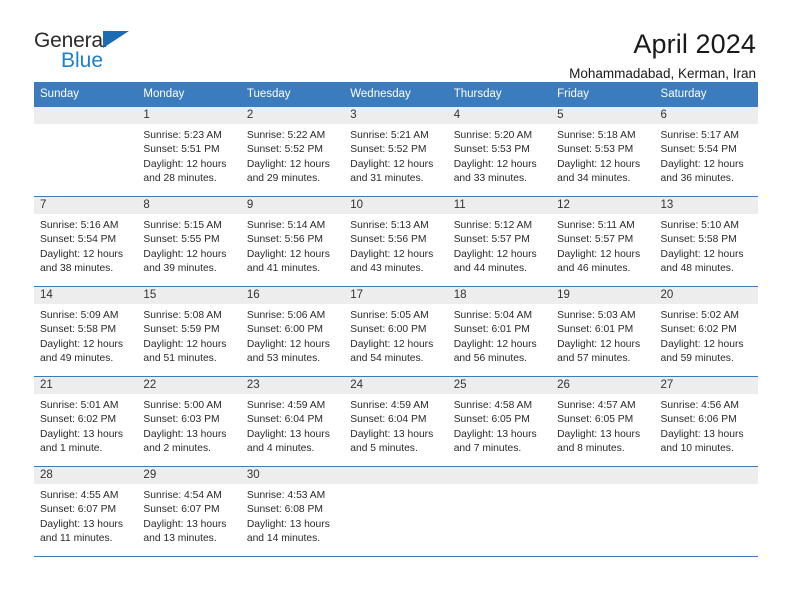 The width and height of the screenshot is (792, 612). Describe the element at coordinates (79, 405) in the screenshot. I see `sunrise-text: Sunrise: 5:01 AM` at that location.